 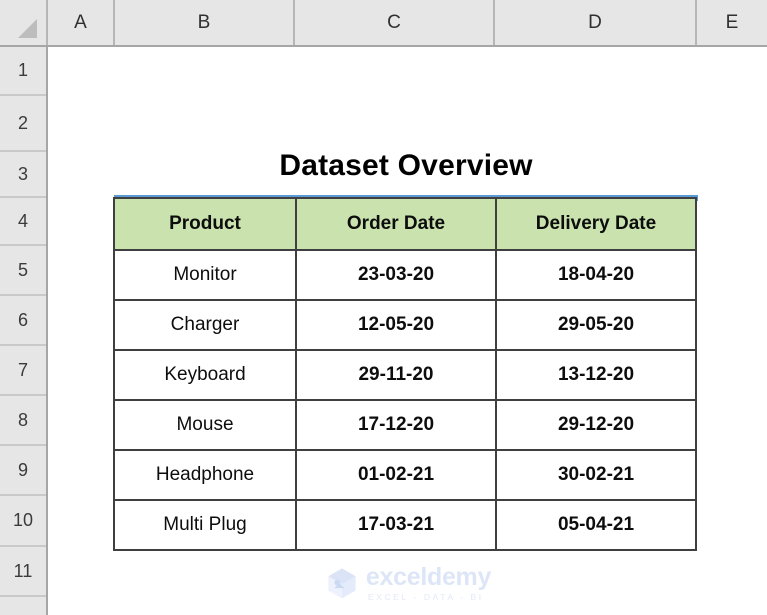 What do you see at coordinates (205, 224) in the screenshot?
I see `column-header-product: Product` at bounding box center [205, 224].